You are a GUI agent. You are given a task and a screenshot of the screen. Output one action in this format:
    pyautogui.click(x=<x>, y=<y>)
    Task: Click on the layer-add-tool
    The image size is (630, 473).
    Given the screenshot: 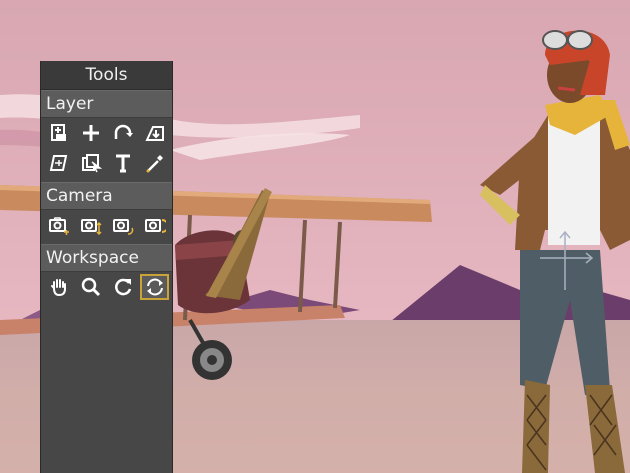 What is the action you would take?
    pyautogui.click(x=59, y=133)
    